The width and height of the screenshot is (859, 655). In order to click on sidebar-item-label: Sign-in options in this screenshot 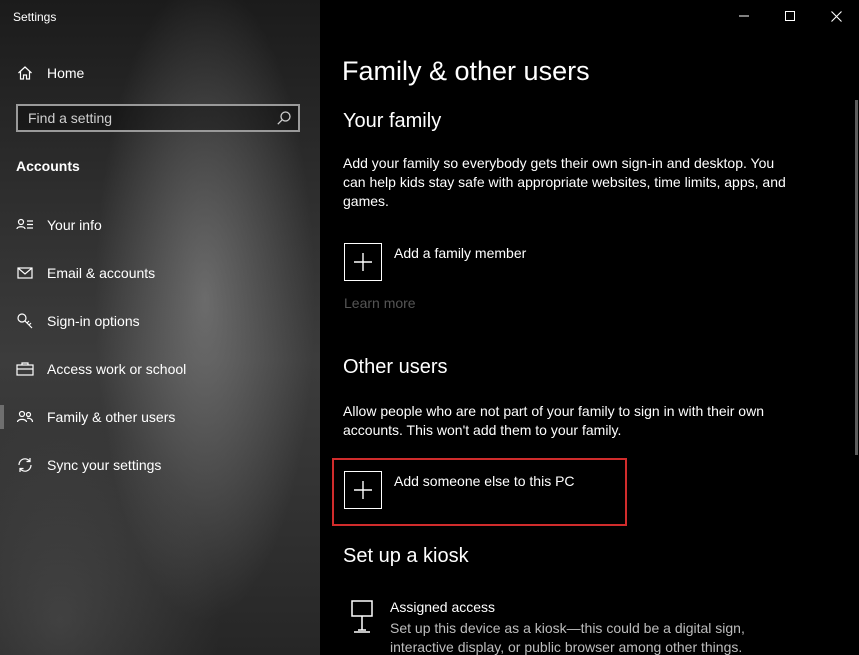, I will do `click(93, 321)`.